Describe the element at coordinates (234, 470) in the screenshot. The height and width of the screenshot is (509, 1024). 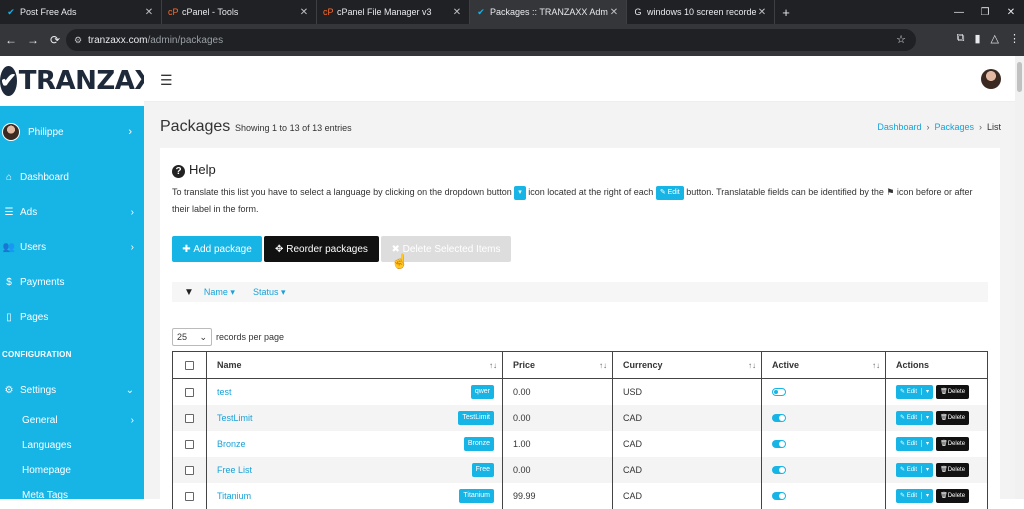
I see `package-name-link: Free List` at that location.